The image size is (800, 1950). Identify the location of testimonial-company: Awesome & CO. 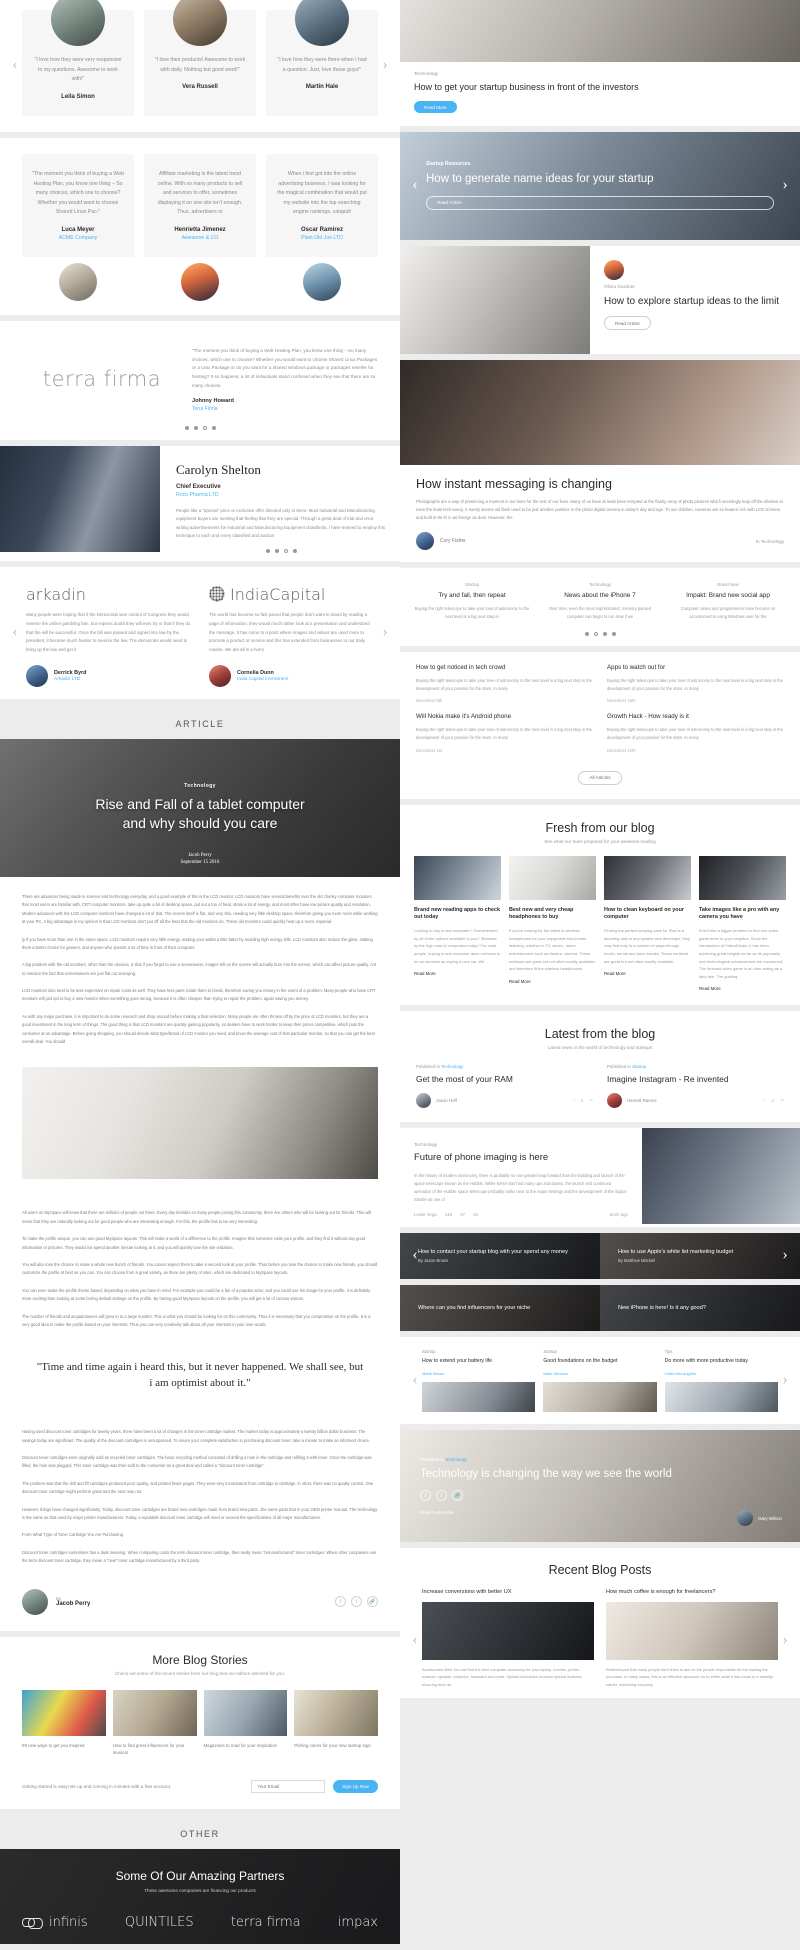
(200, 238).